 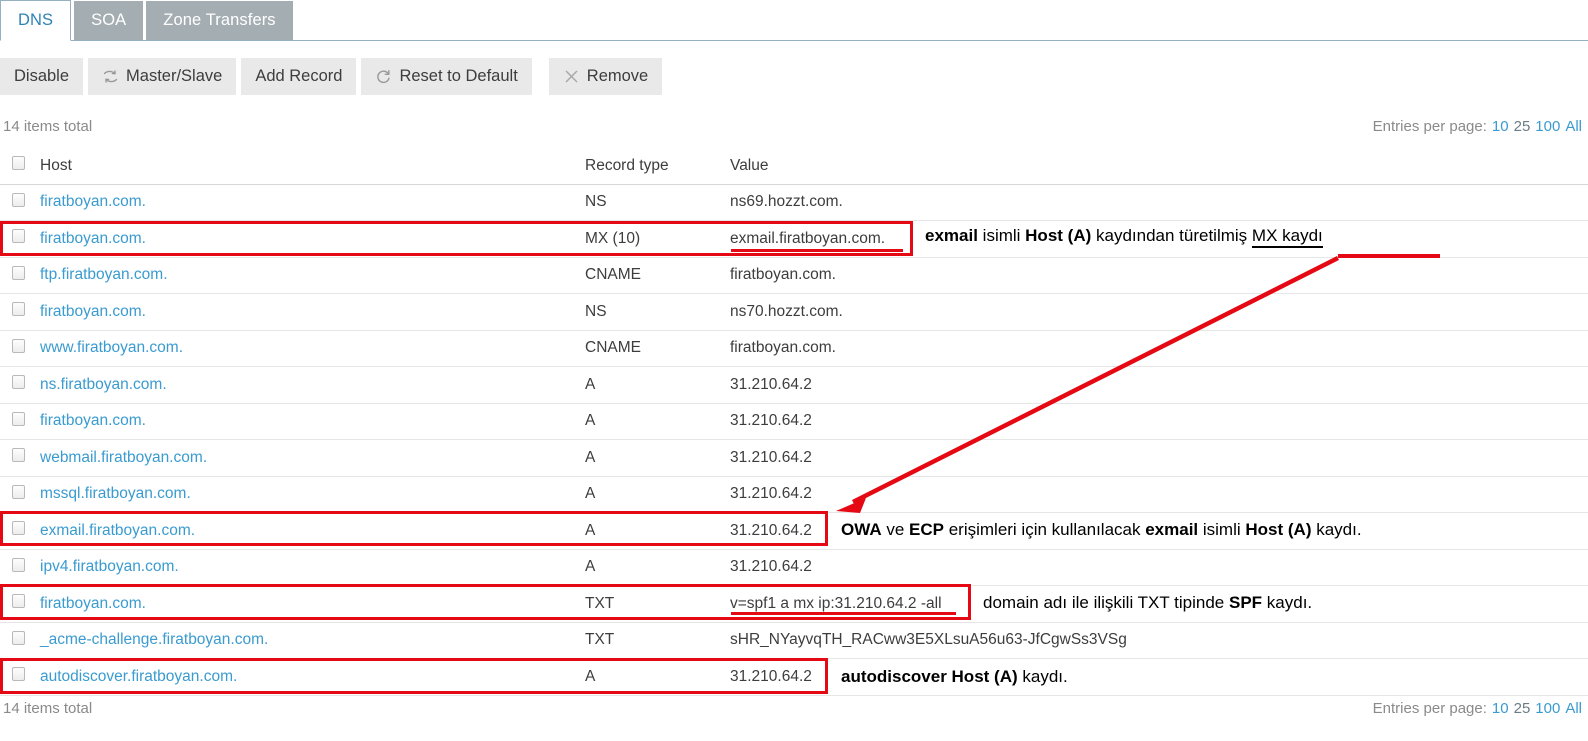 I want to click on close-x-icon, so click(x=571, y=76).